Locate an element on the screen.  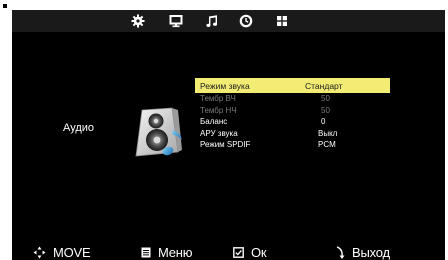
menu-item-label: Баланс is located at coordinates (214, 122).